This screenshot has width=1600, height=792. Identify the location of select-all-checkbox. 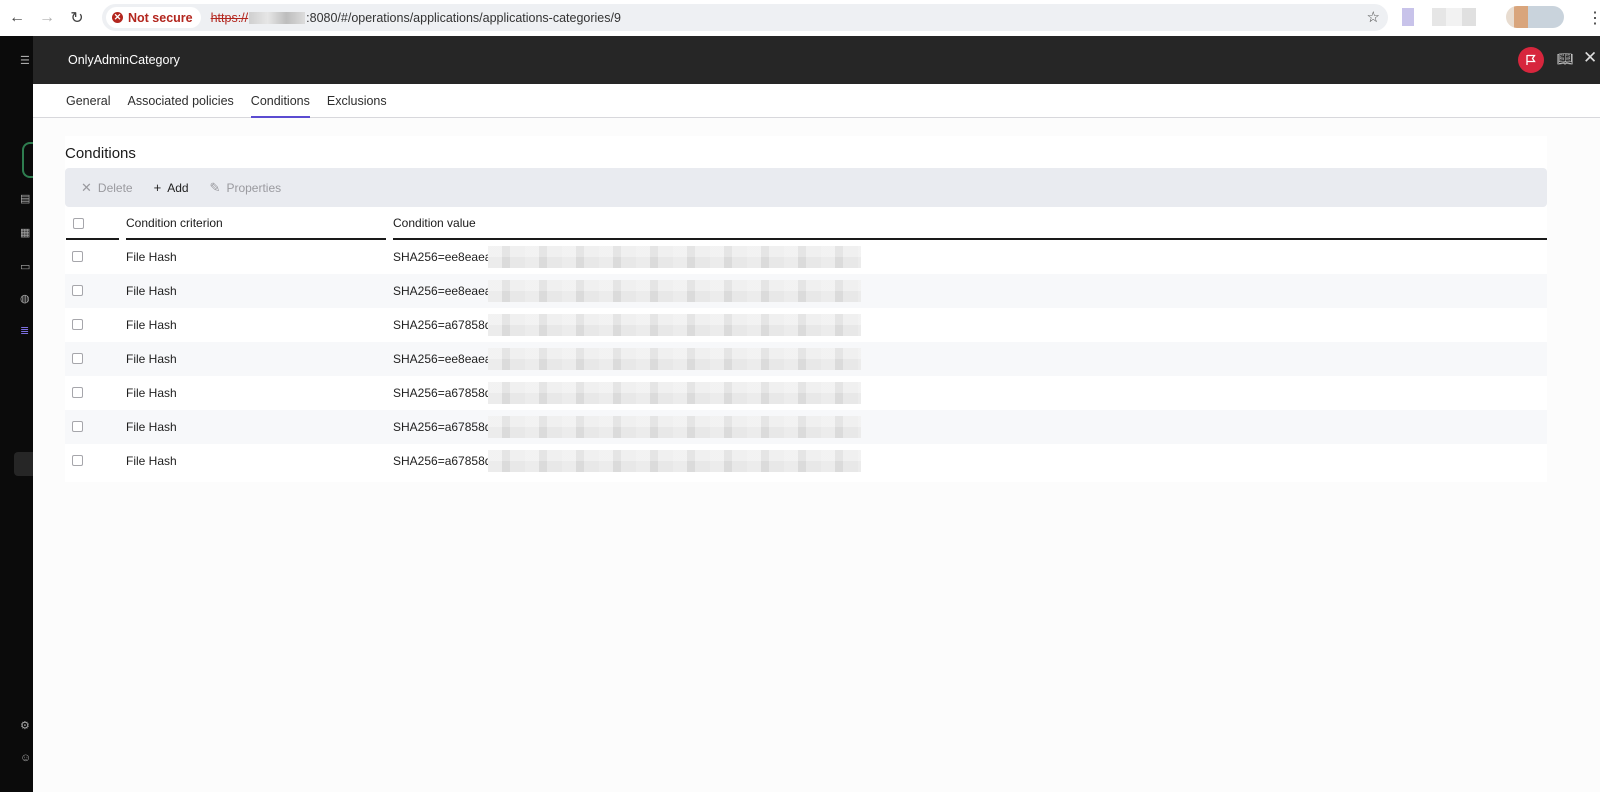
(78, 223).